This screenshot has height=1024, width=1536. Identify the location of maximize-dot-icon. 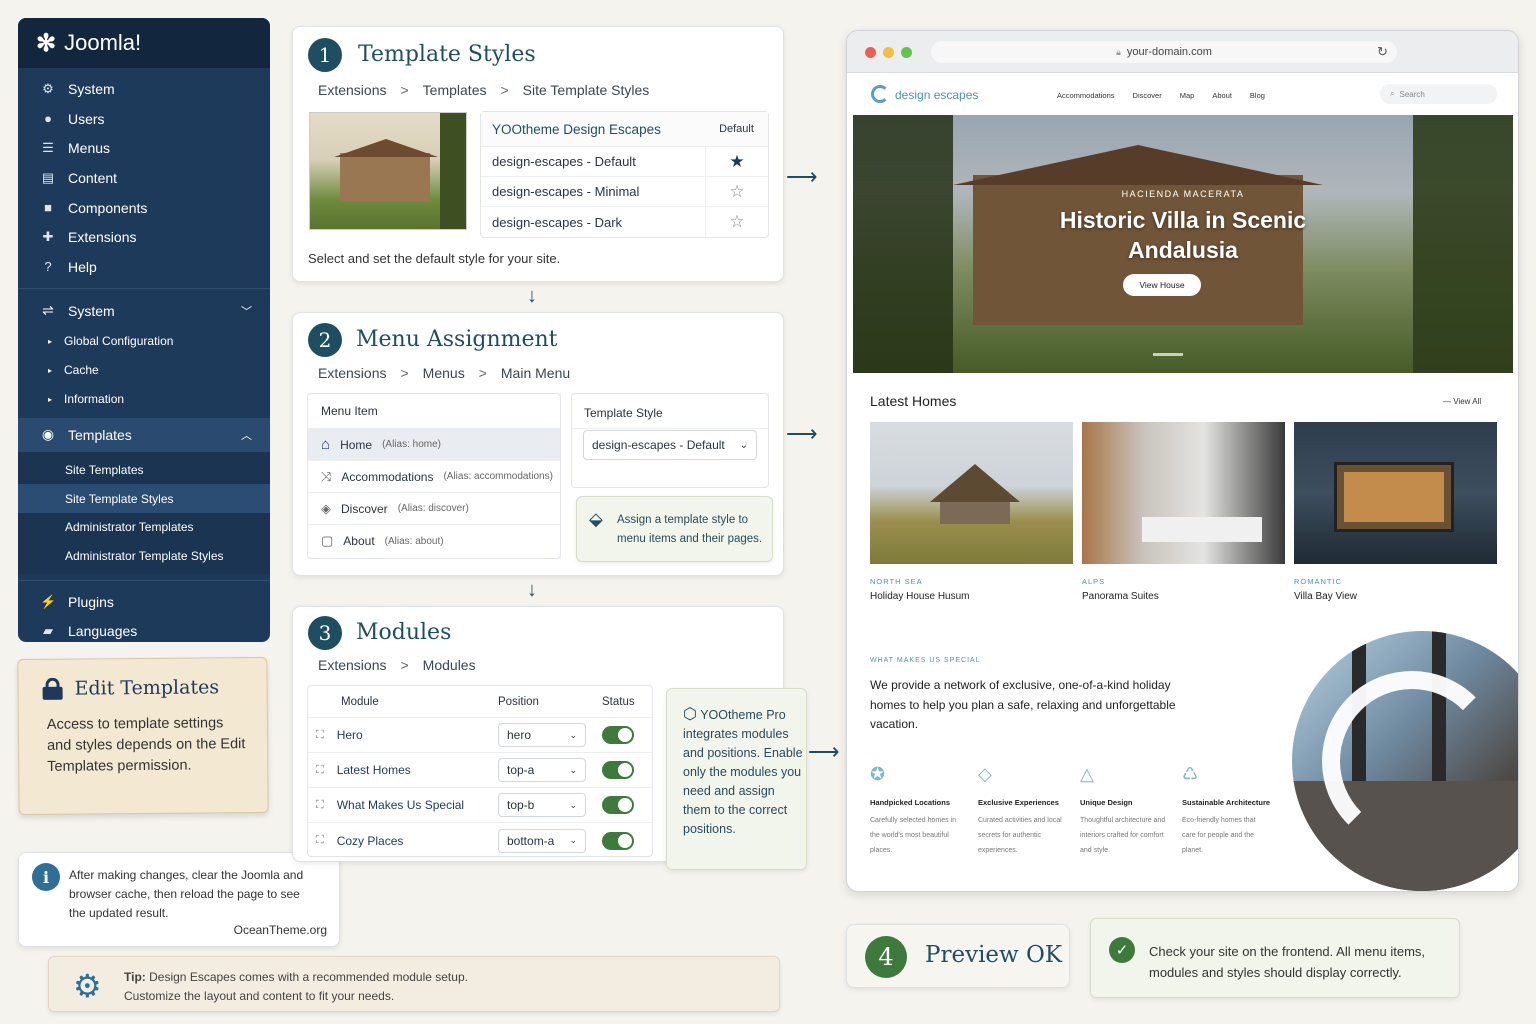
(906, 52).